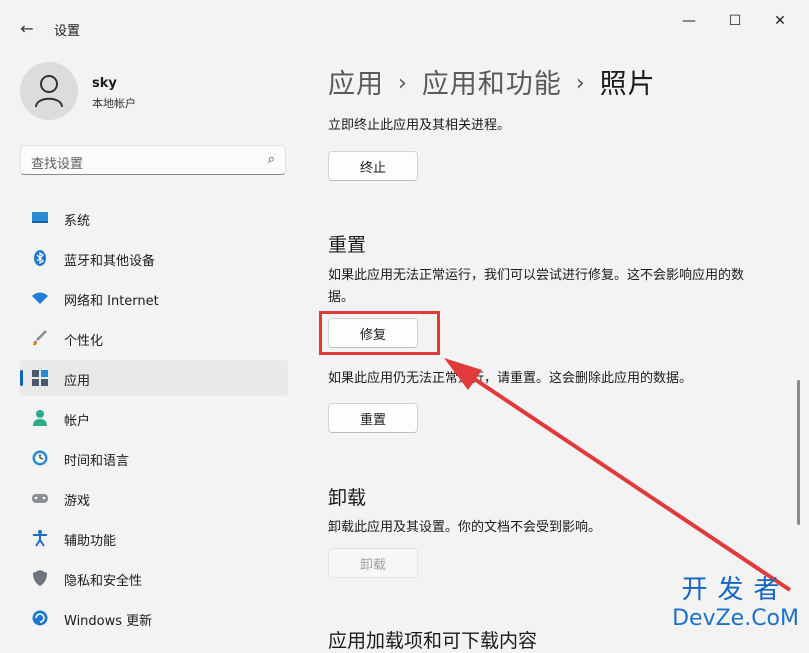 Image resolution: width=809 pixels, height=653 pixels. I want to click on watermark: 开发者 DevZe.CoM, so click(735, 600).